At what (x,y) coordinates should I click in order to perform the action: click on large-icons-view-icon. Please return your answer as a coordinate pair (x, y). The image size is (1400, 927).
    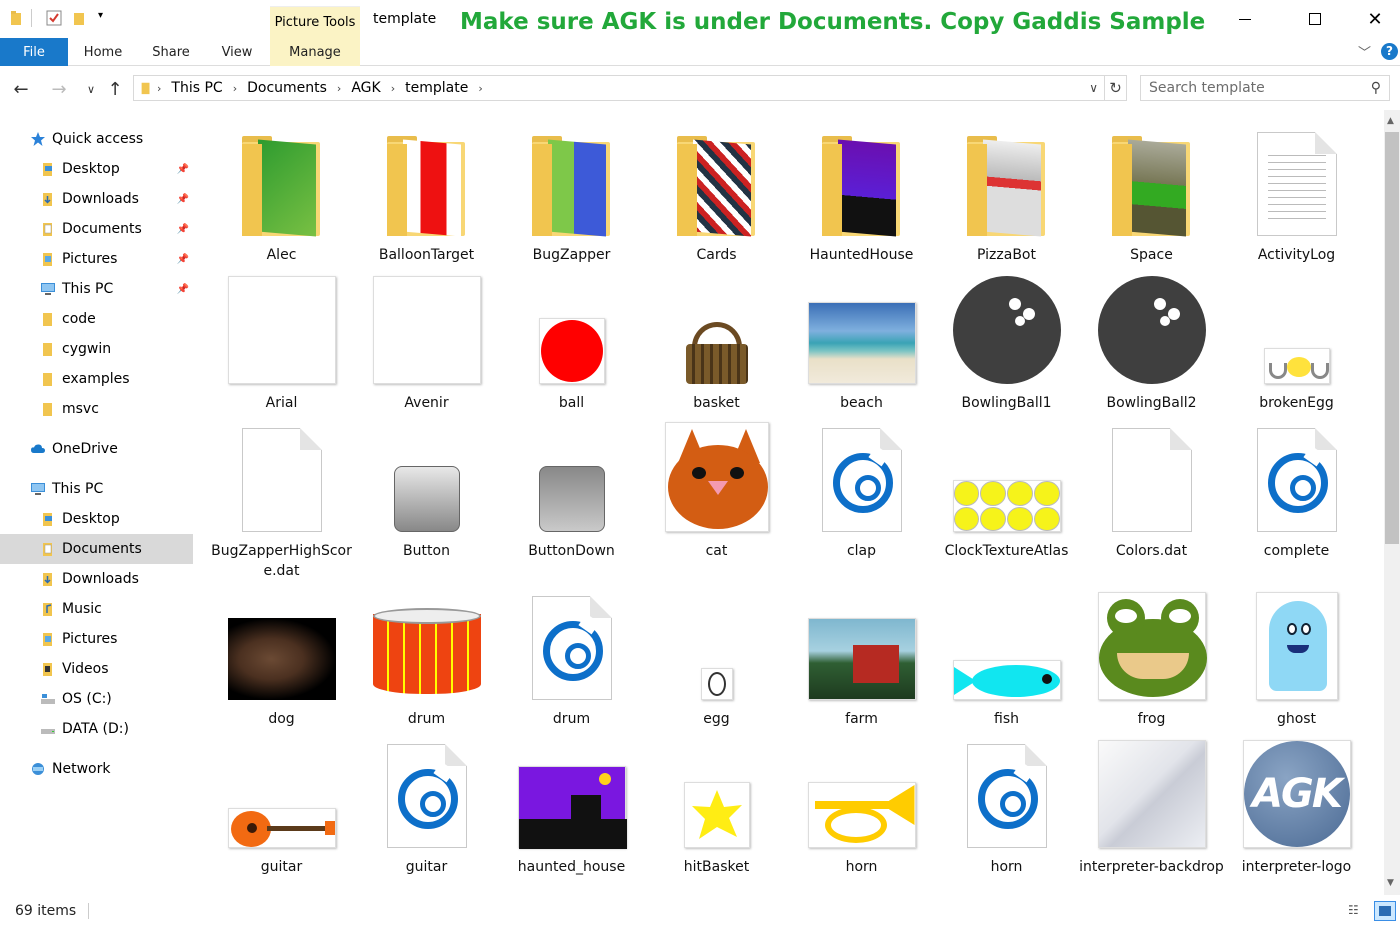
    Looking at the image, I should click on (1385, 911).